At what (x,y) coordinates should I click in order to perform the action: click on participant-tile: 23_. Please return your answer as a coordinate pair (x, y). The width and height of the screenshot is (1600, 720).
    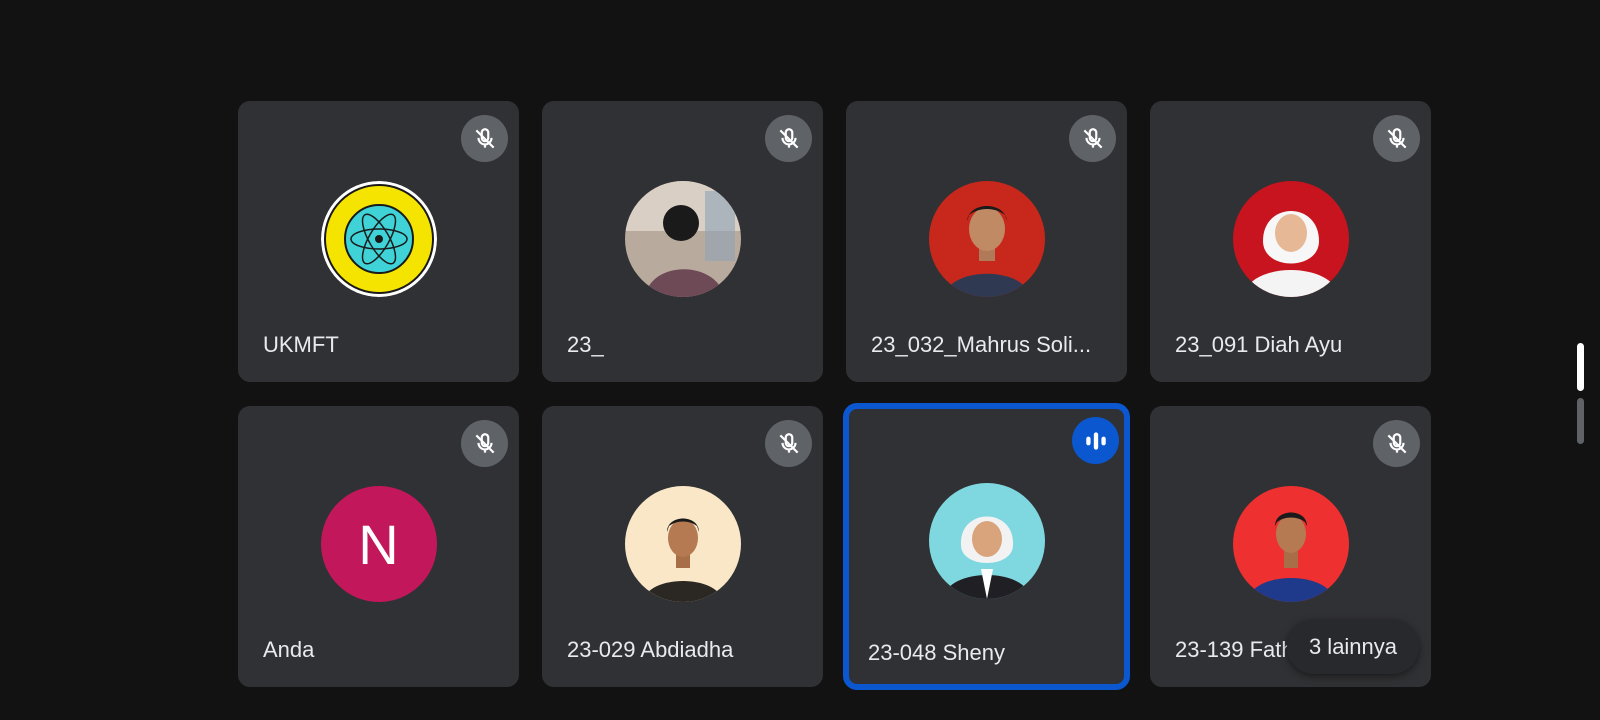
    Looking at the image, I should click on (682, 241).